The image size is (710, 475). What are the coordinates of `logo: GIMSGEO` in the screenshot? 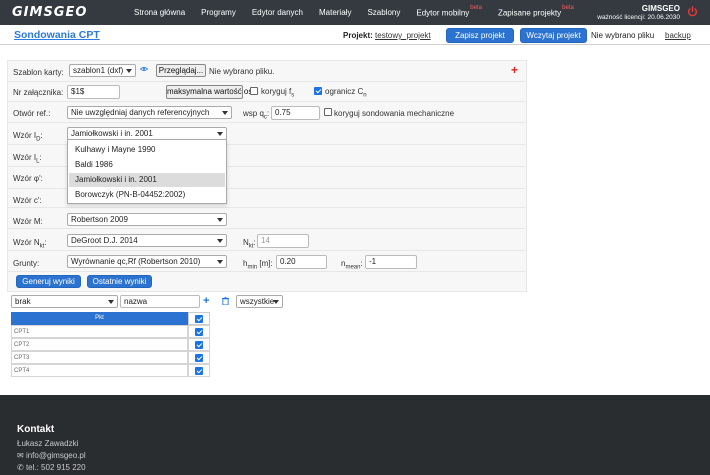 It's located at (49, 12).